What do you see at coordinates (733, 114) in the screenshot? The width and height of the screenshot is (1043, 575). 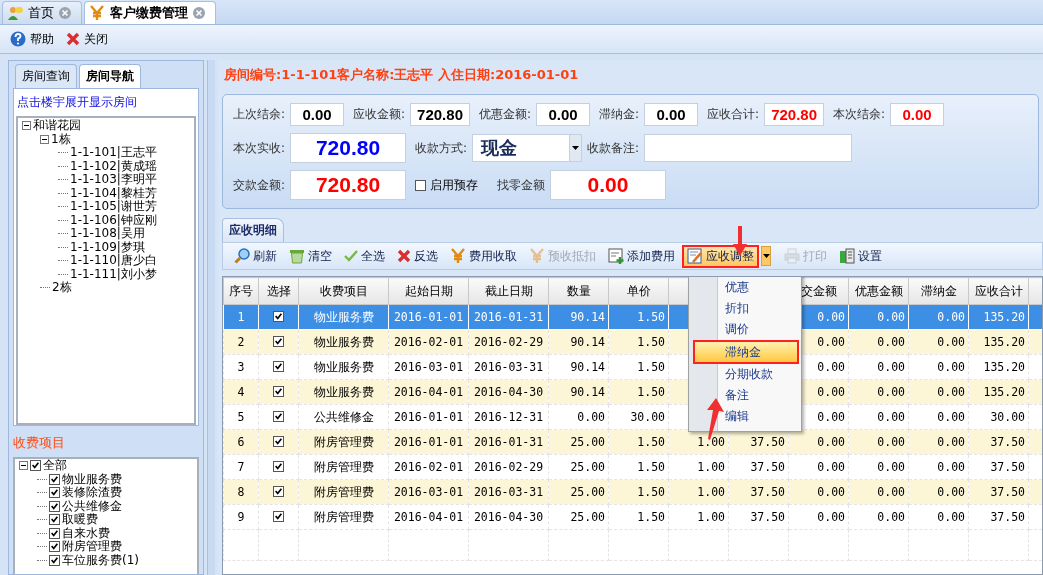 I see `field-label: 应收合计:` at bounding box center [733, 114].